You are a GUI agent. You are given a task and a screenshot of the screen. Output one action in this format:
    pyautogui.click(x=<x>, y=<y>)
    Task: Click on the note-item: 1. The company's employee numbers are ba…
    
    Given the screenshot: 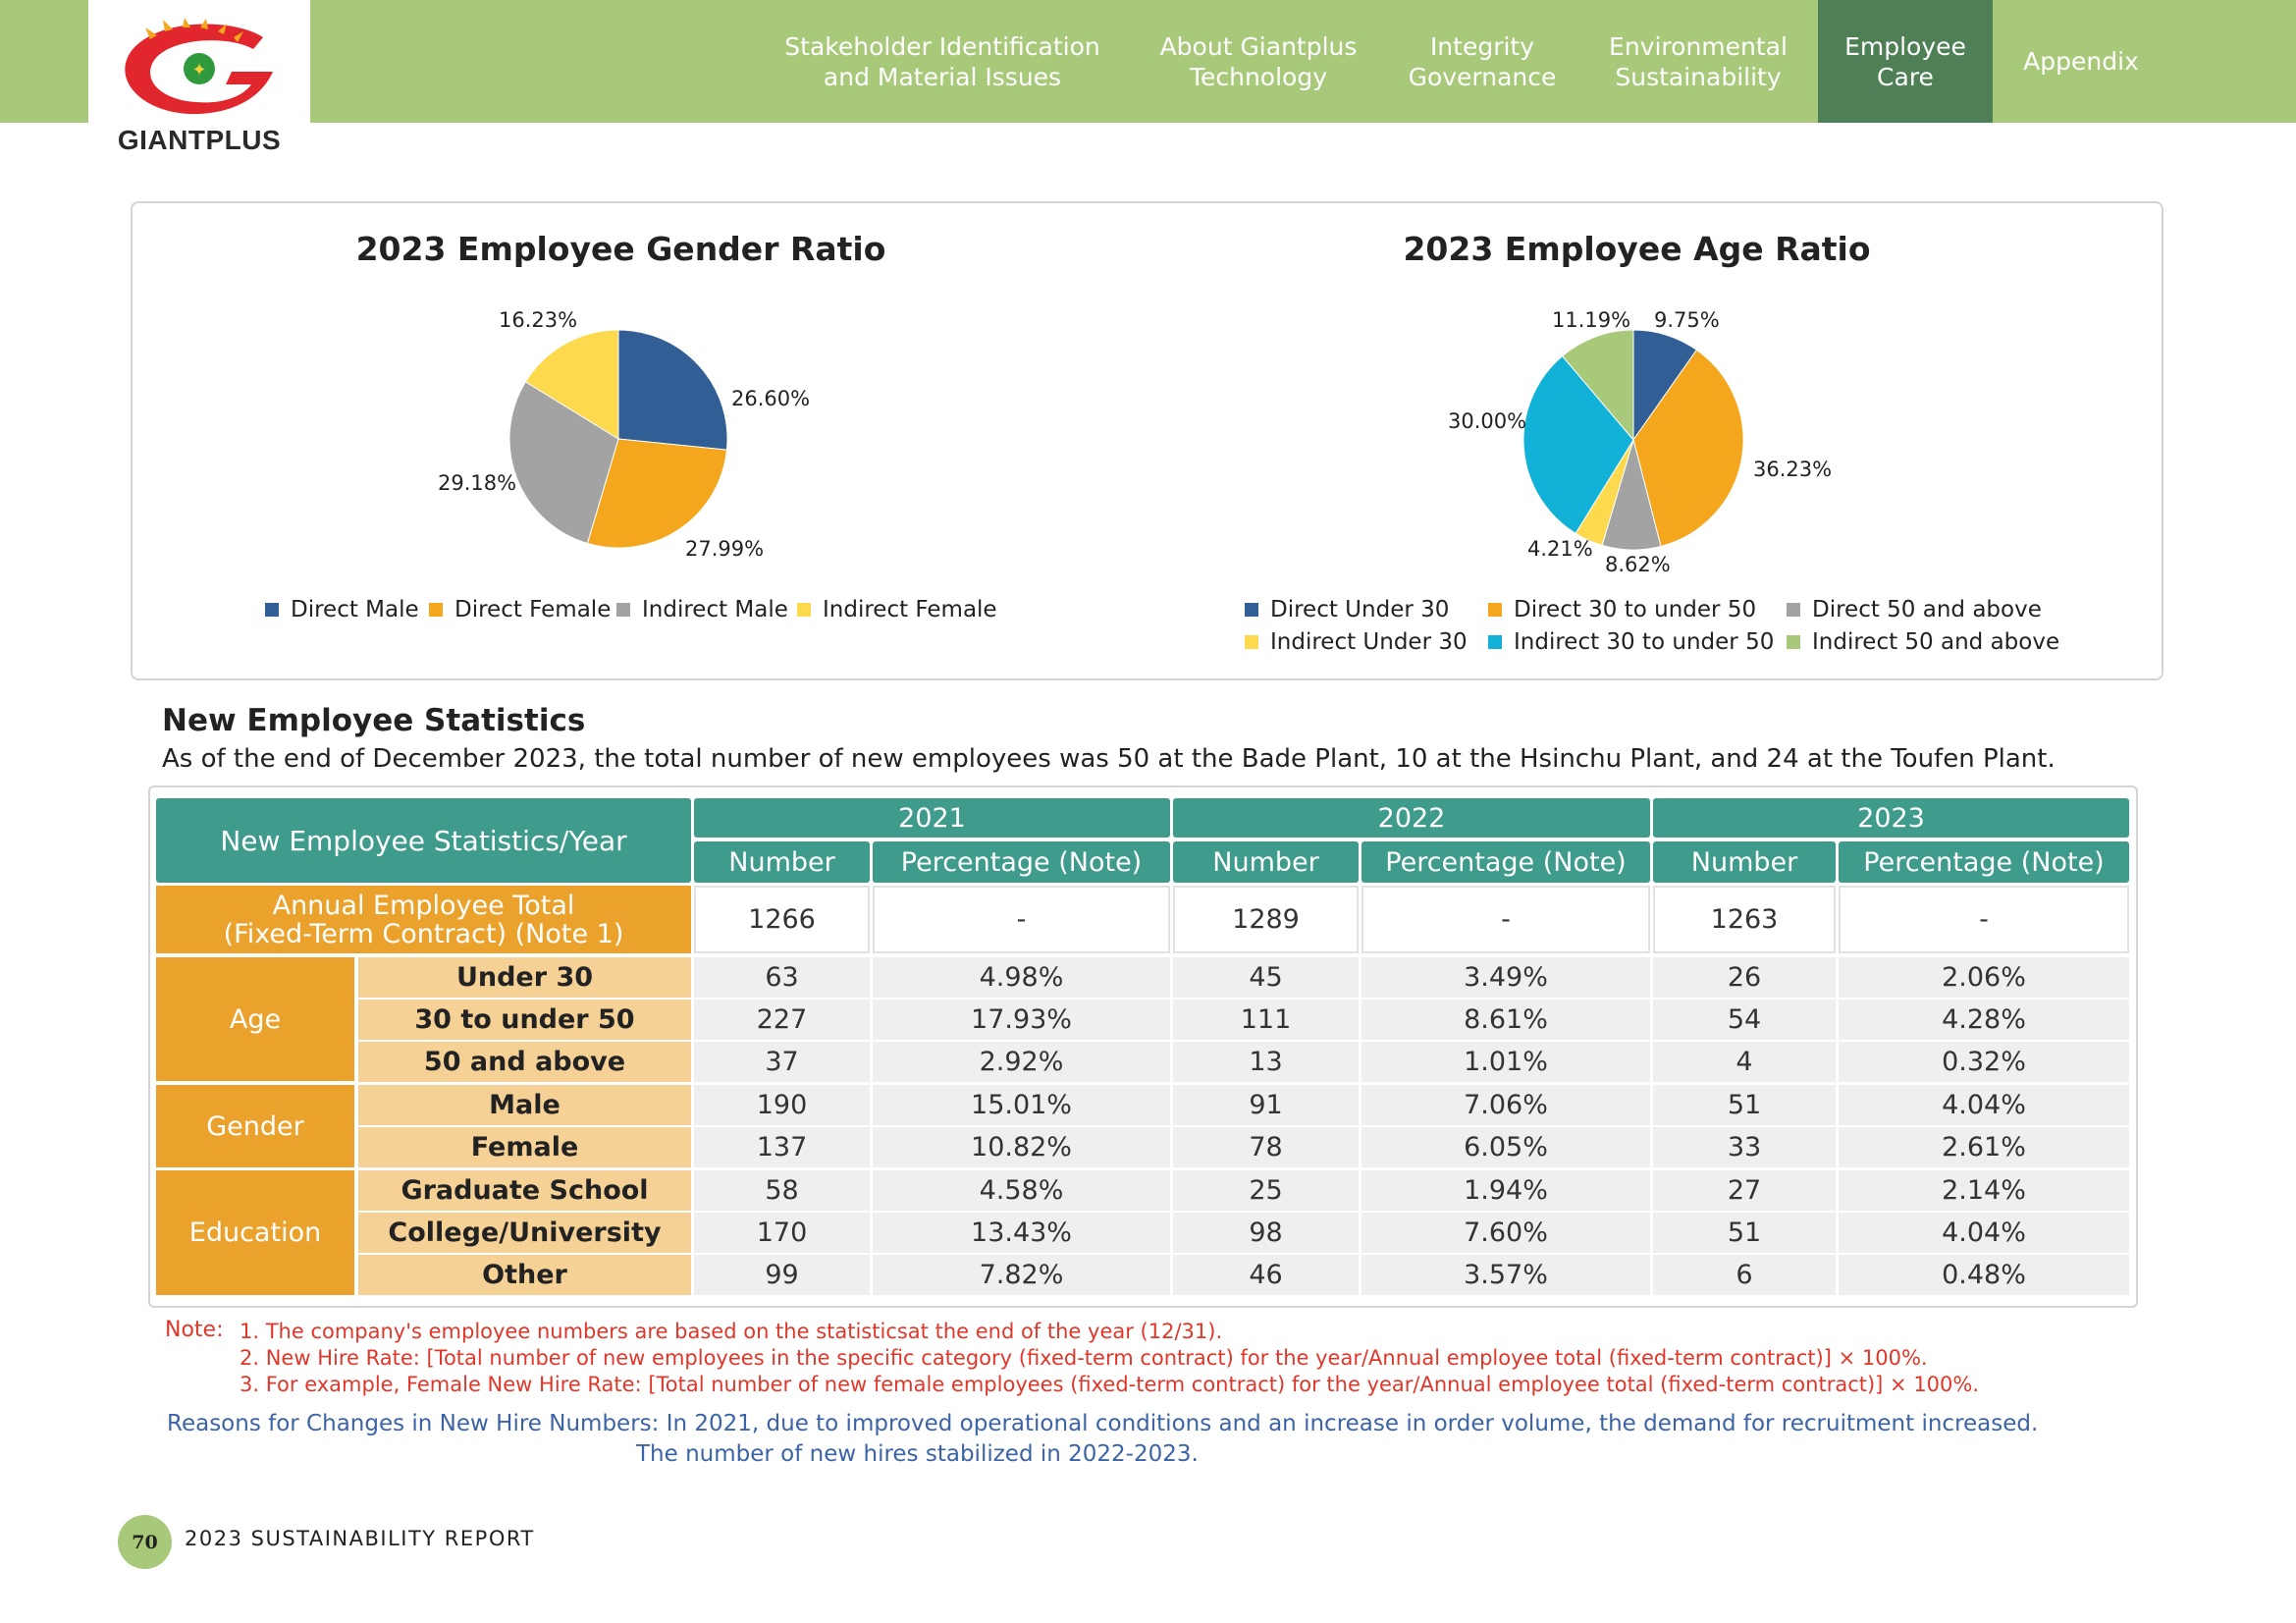 What is the action you would take?
    pyautogui.click(x=732, y=1332)
    